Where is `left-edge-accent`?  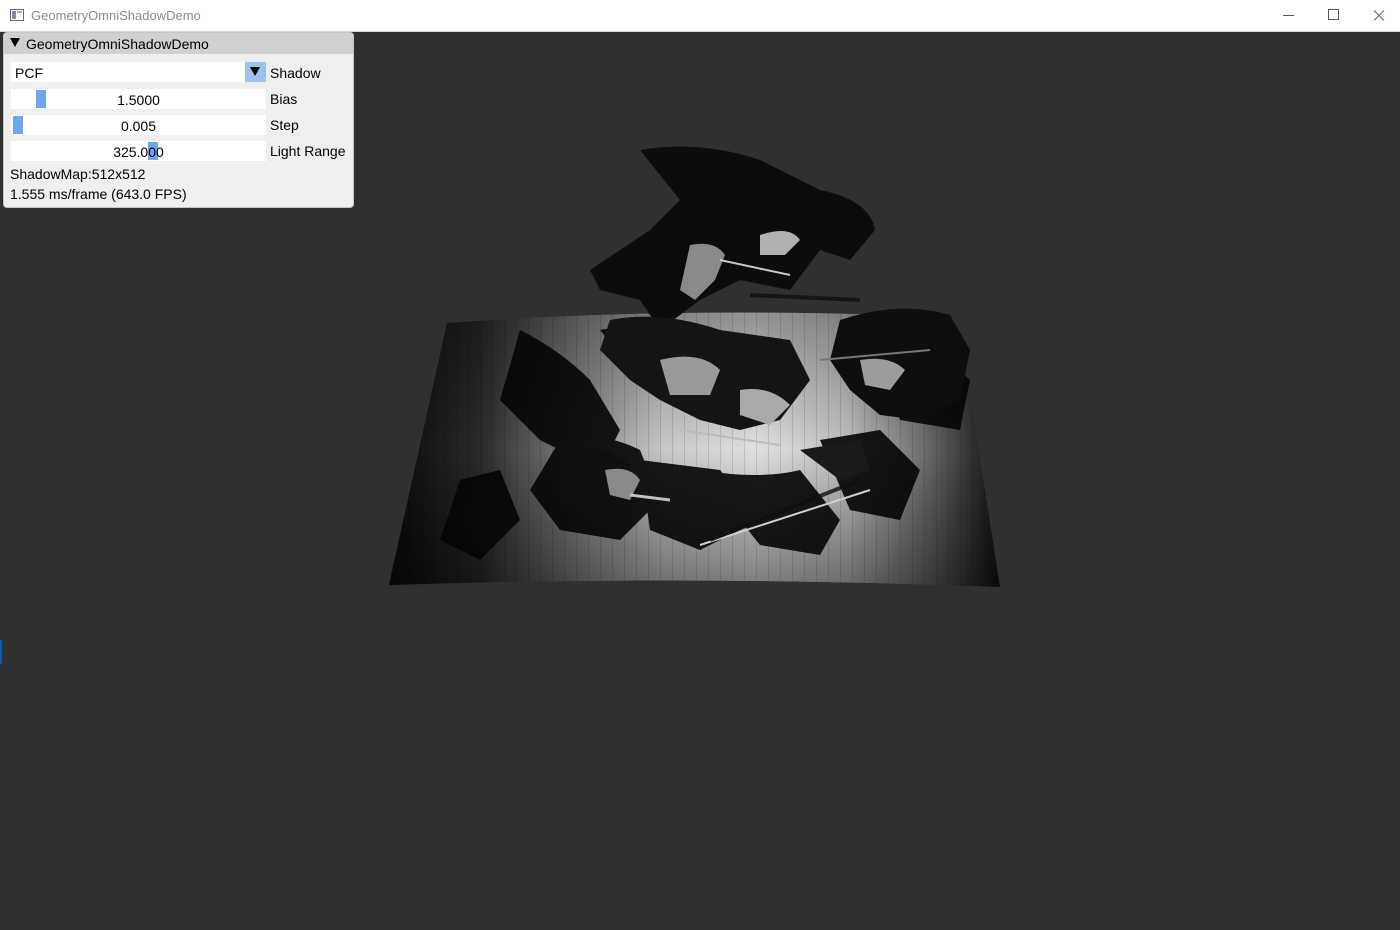 left-edge-accent is located at coordinates (1, 652).